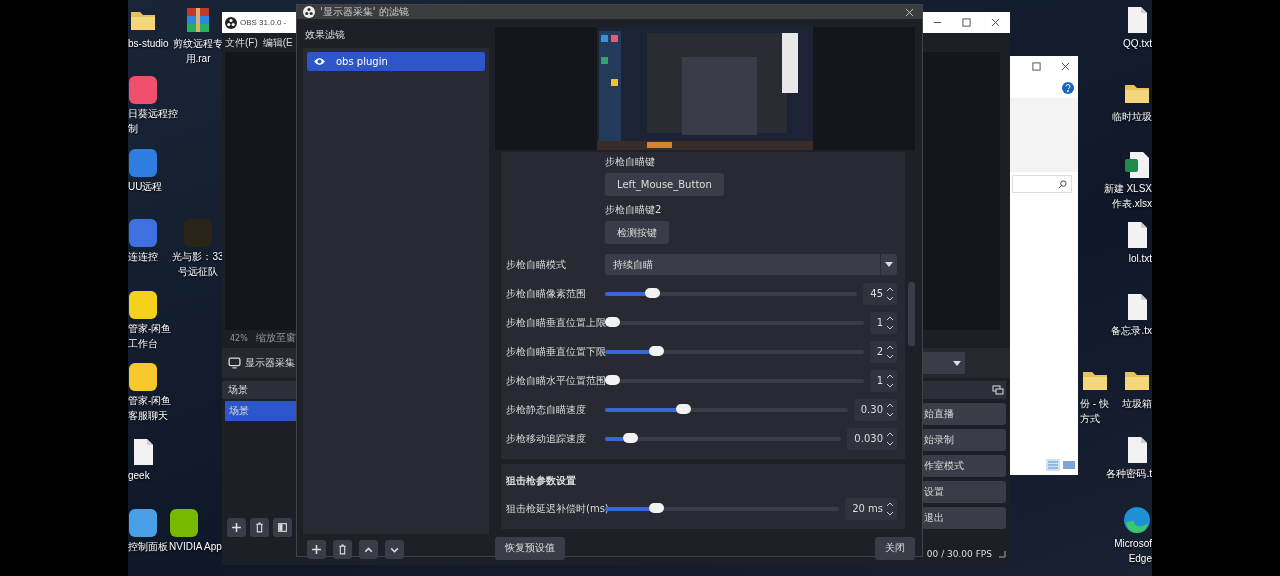 Image resolution: width=1280 pixels, height=576 pixels. What do you see at coordinates (261, 411) in the screenshot?
I see `scene-item: 场景` at bounding box center [261, 411].